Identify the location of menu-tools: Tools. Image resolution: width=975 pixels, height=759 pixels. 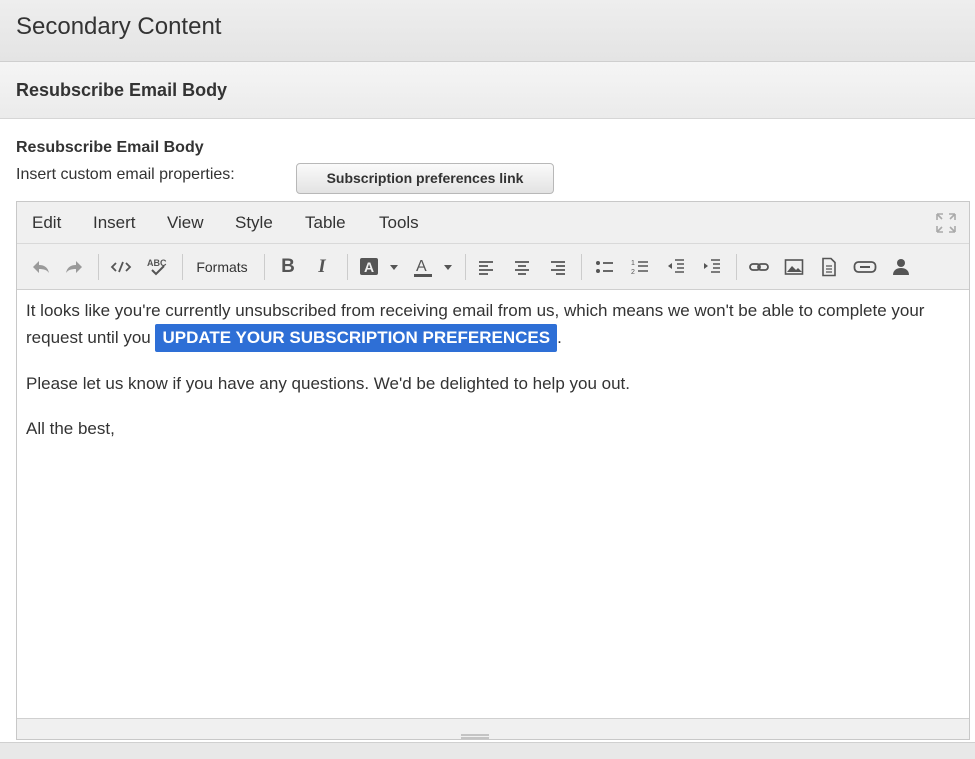
(399, 223).